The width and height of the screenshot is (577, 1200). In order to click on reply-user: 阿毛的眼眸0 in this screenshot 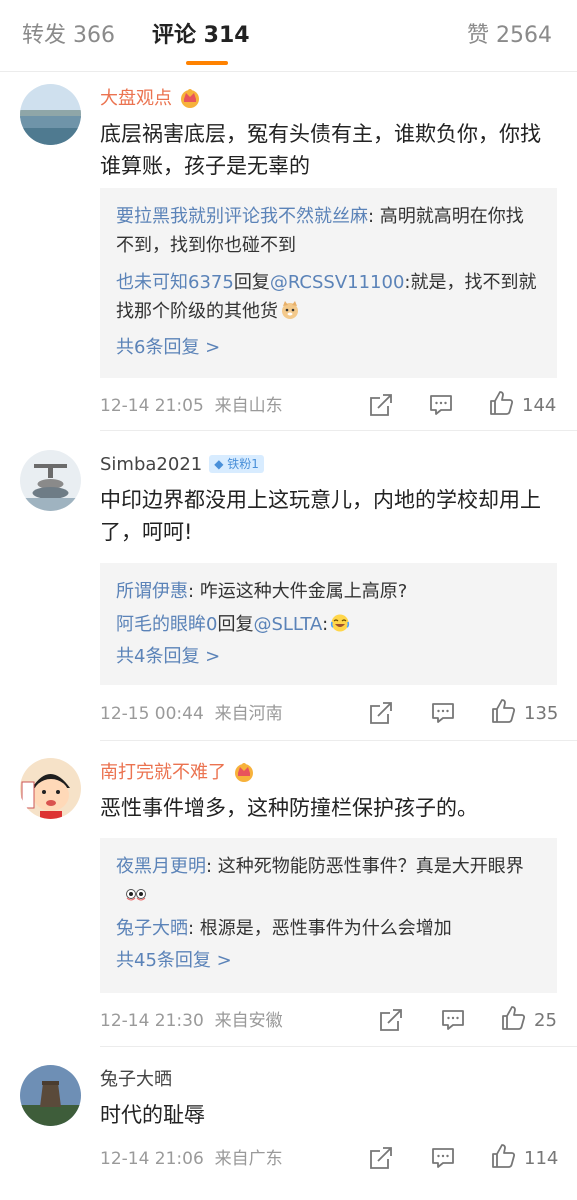, I will do `click(166, 624)`.